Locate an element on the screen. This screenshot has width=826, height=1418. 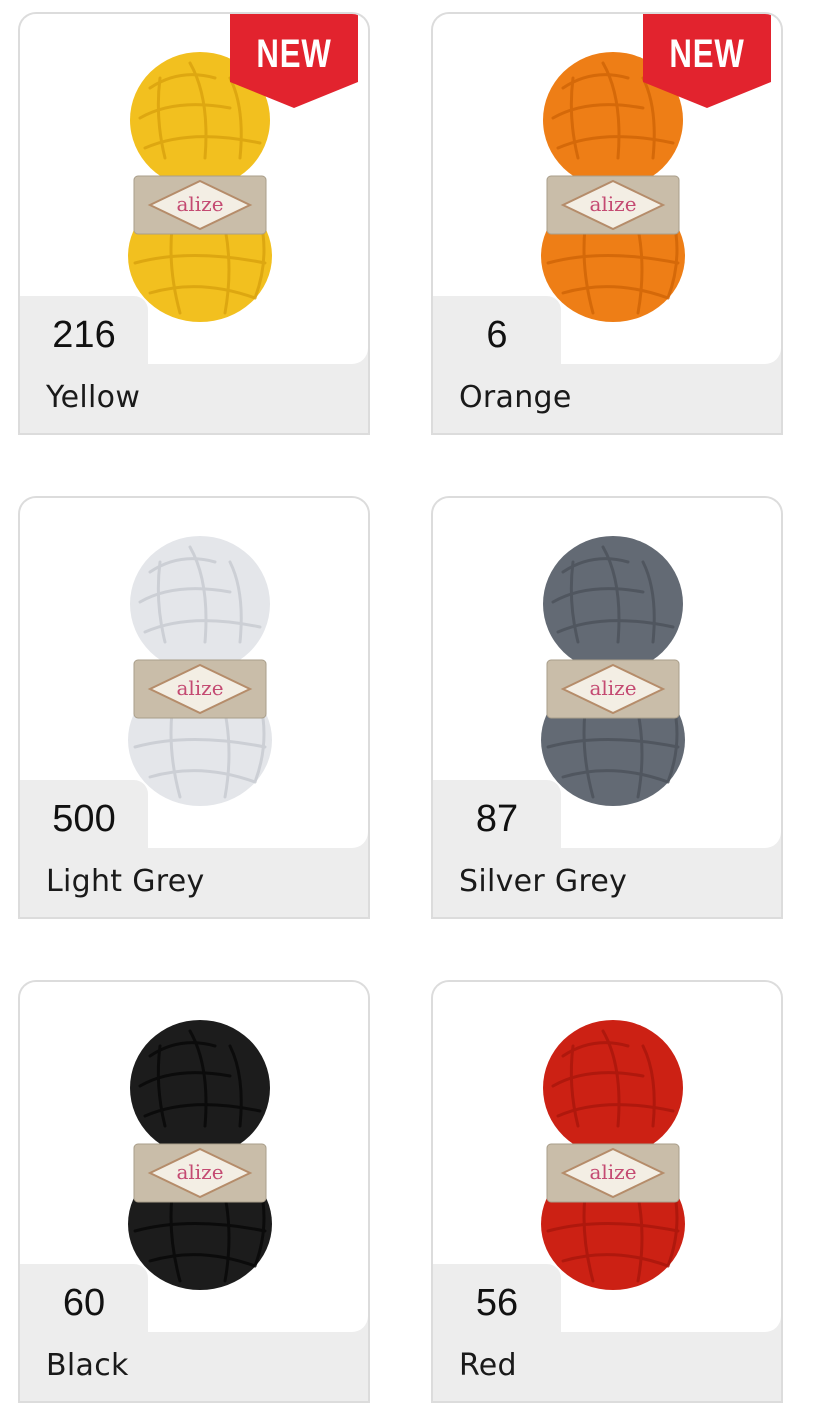
product-number: 216 is located at coordinates (84, 335).